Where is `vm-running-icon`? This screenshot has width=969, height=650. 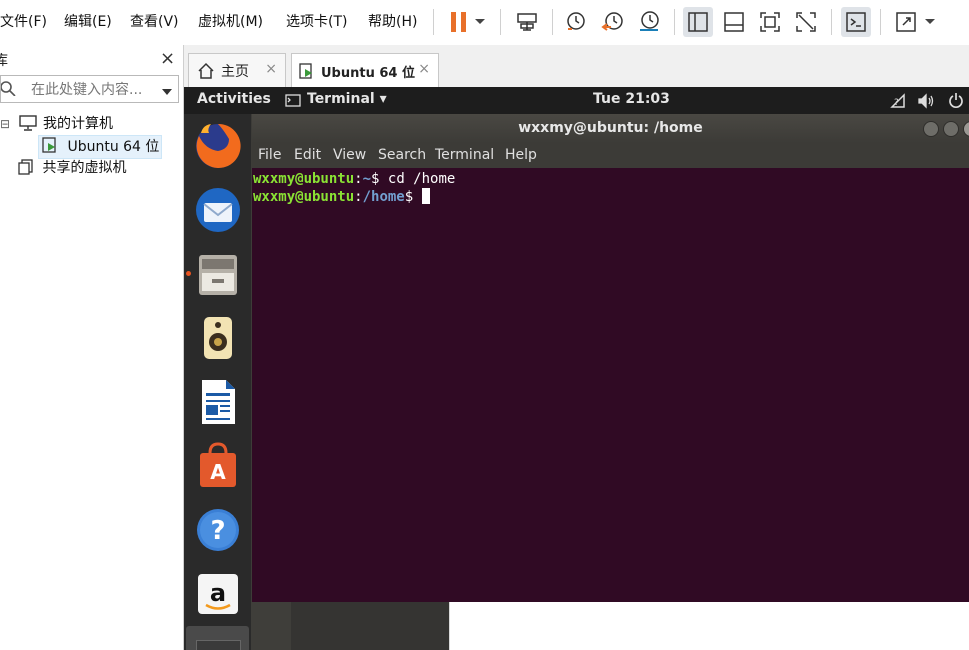 vm-running-icon is located at coordinates (307, 71).